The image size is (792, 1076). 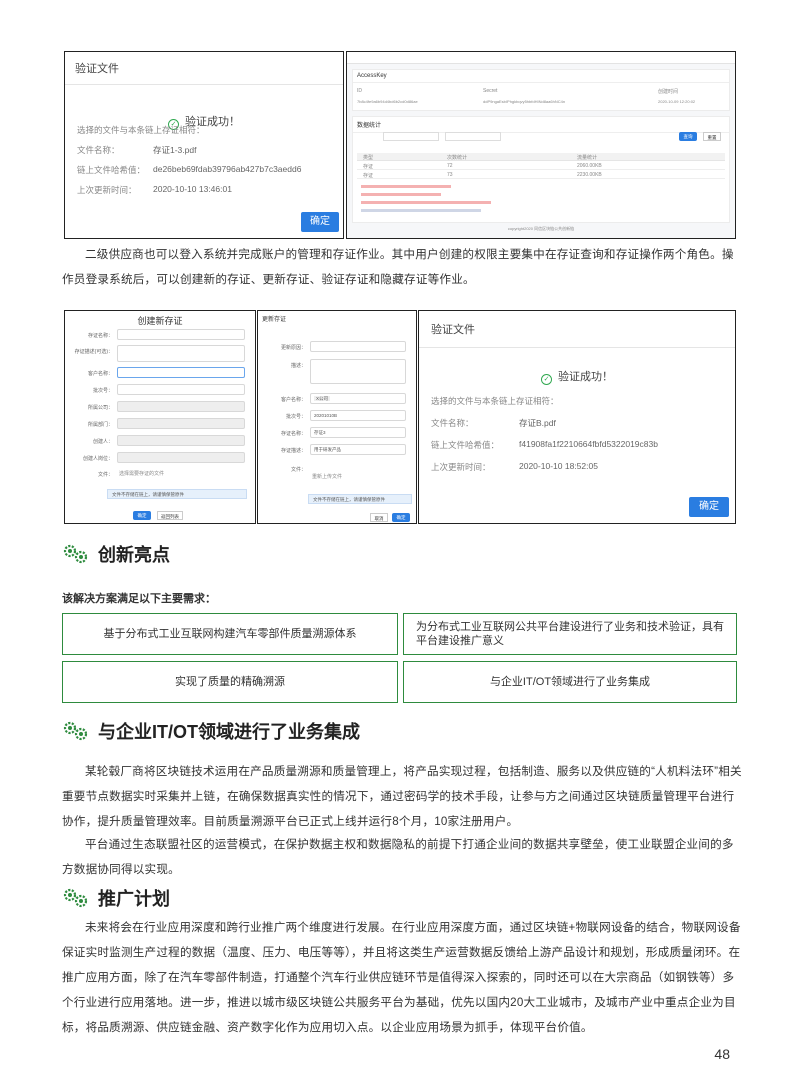 I want to click on cancel-button: 取消, so click(x=379, y=517).